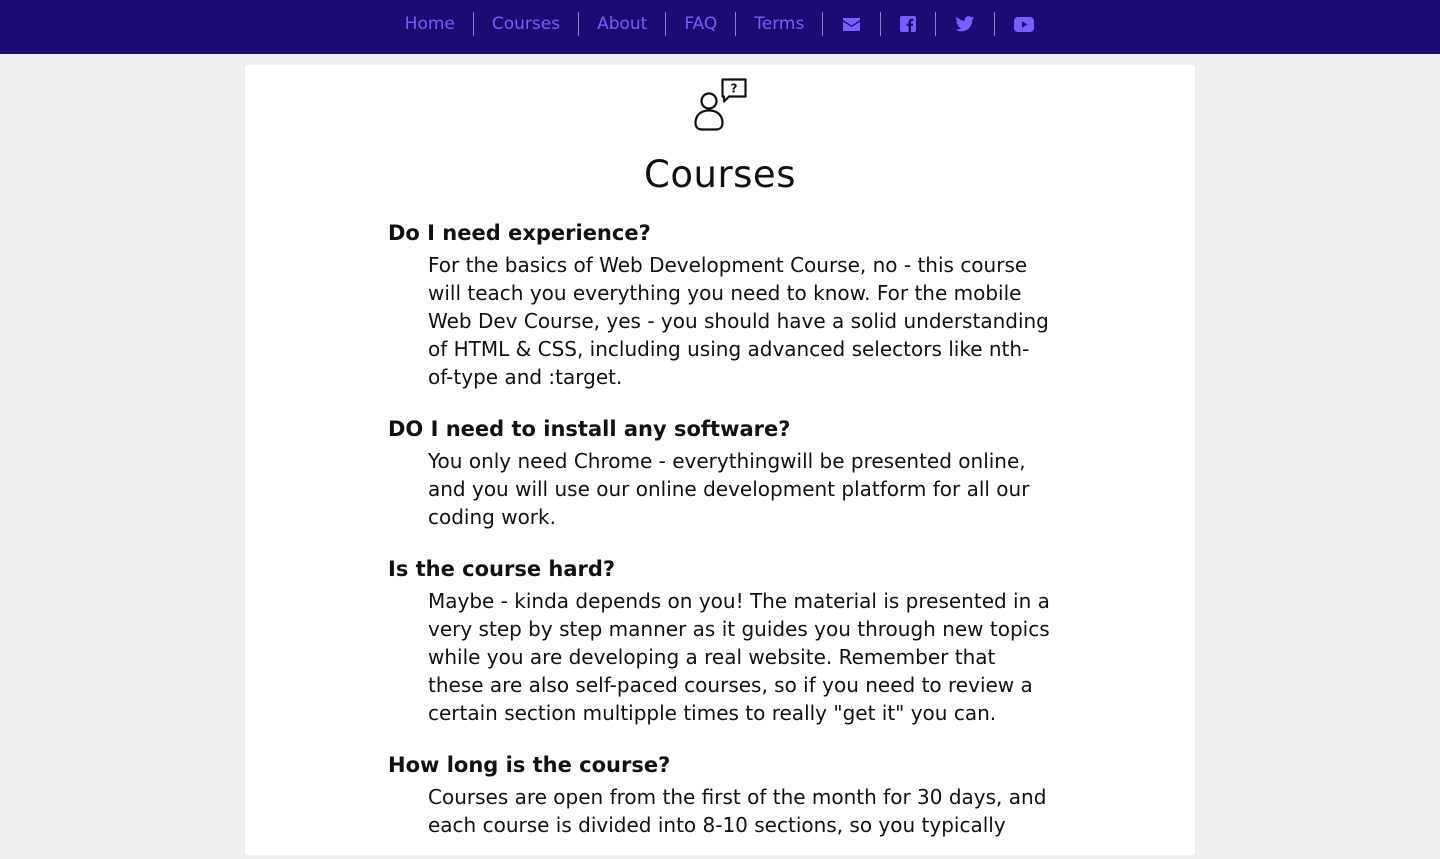 The width and height of the screenshot is (1440, 859). I want to click on nav-link-faq: FAQ, so click(700, 24).